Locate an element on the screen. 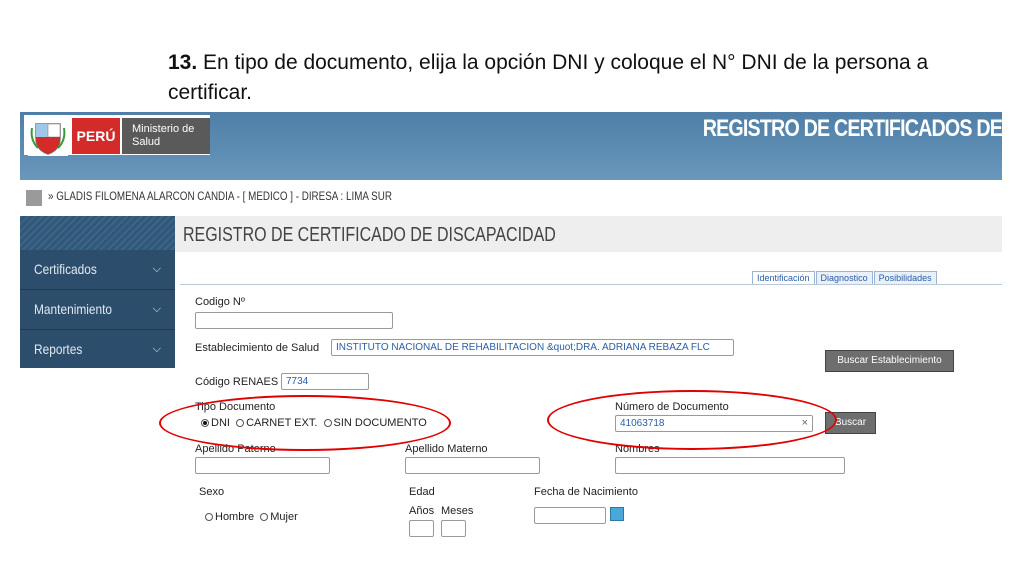  tipo-documento-radios: DNI CARNET EXT. SIN DOCUMENTO is located at coordinates (314, 423).